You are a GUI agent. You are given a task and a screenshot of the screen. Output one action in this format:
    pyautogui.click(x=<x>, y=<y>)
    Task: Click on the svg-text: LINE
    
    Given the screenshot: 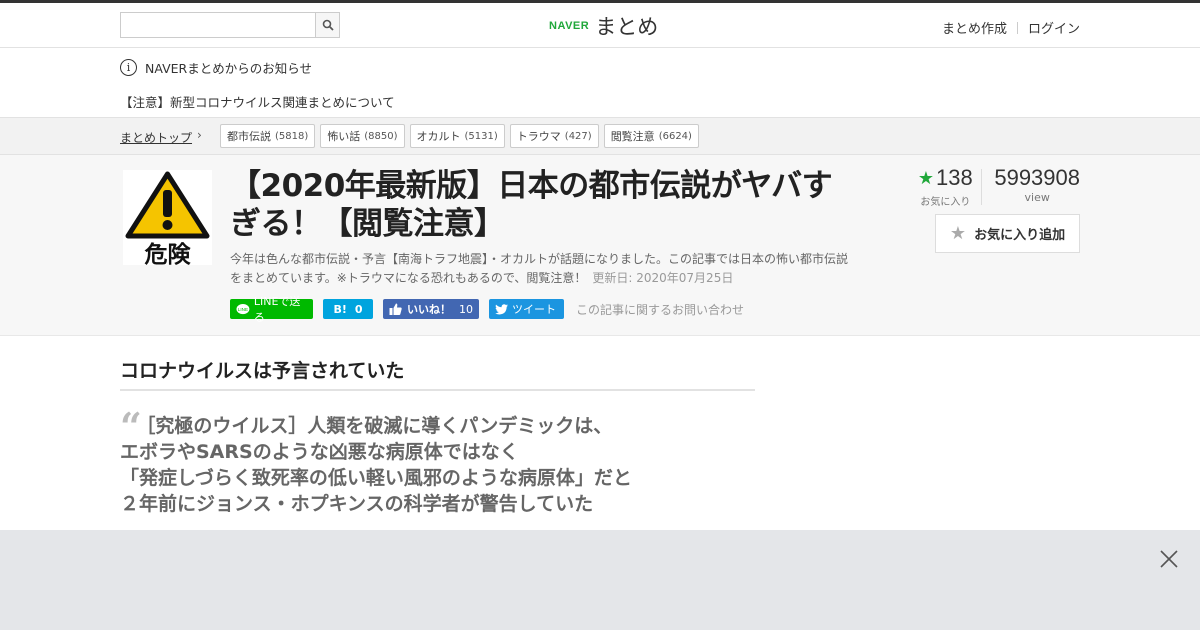 What is the action you would take?
    pyautogui.click(x=243, y=308)
    